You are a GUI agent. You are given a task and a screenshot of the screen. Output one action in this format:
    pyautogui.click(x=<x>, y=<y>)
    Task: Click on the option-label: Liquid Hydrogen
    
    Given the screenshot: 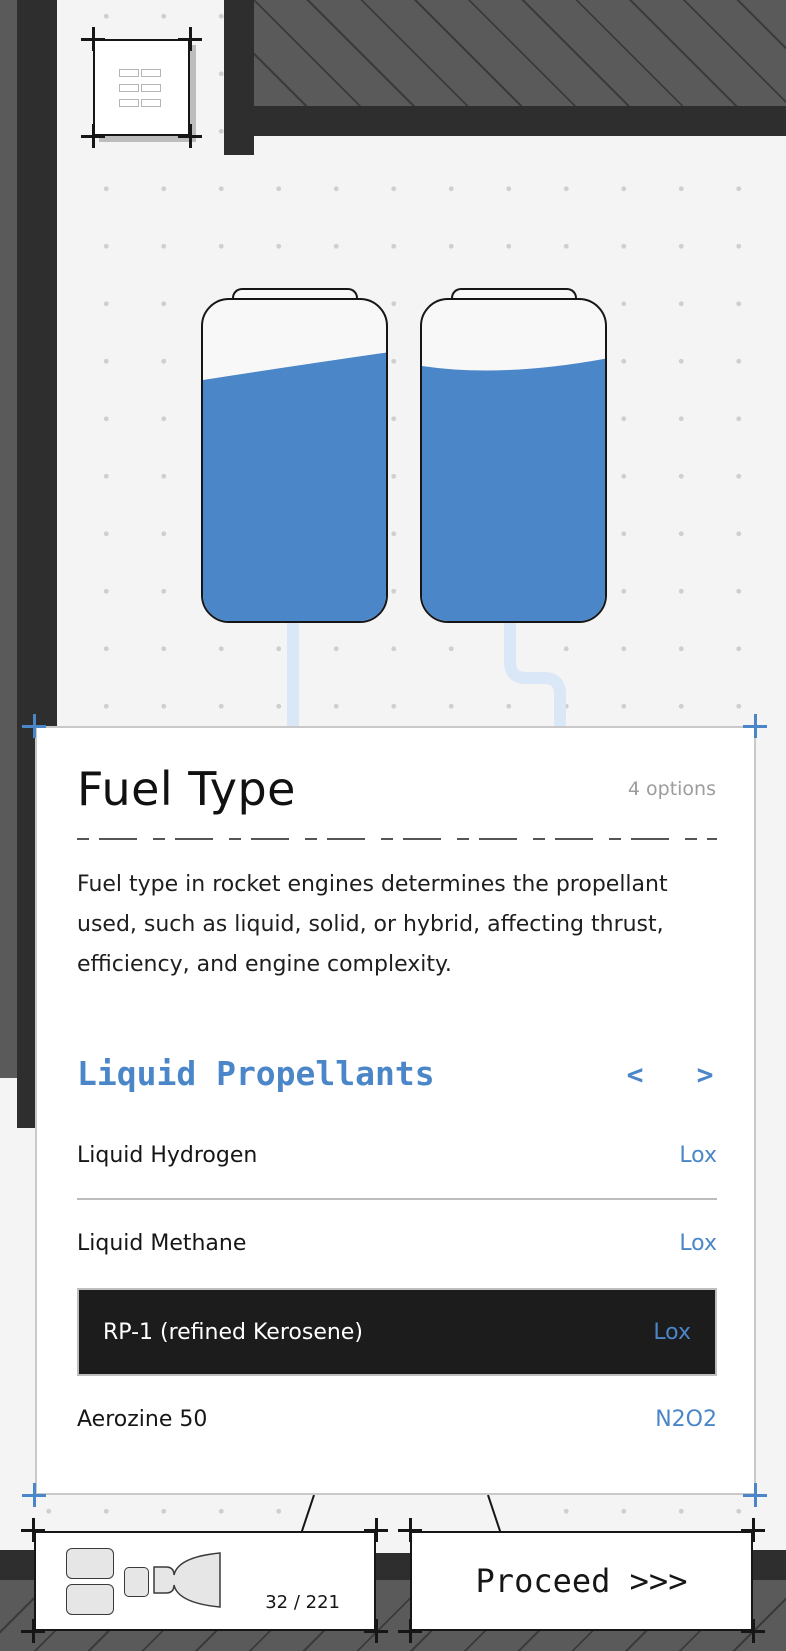 What is the action you would take?
    pyautogui.click(x=167, y=1155)
    